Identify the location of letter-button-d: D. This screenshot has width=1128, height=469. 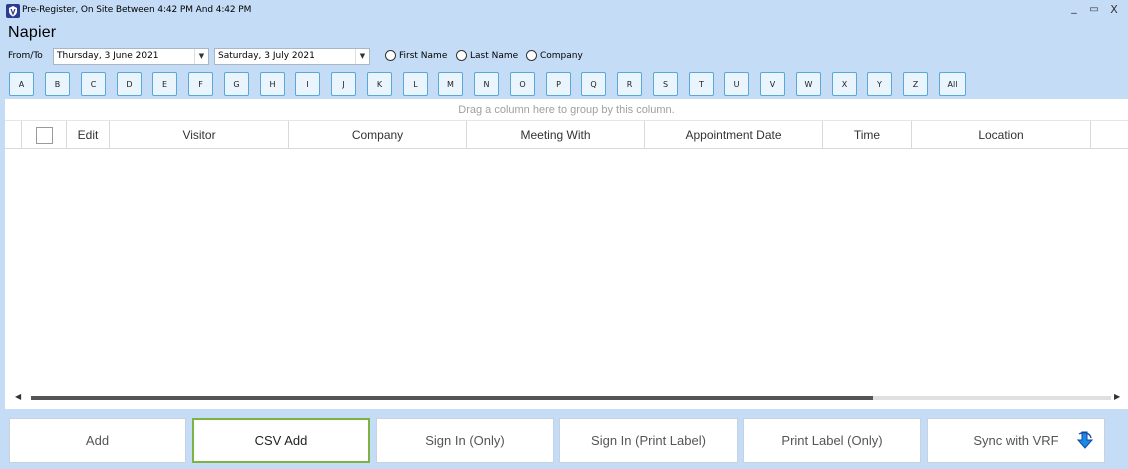
(129, 84).